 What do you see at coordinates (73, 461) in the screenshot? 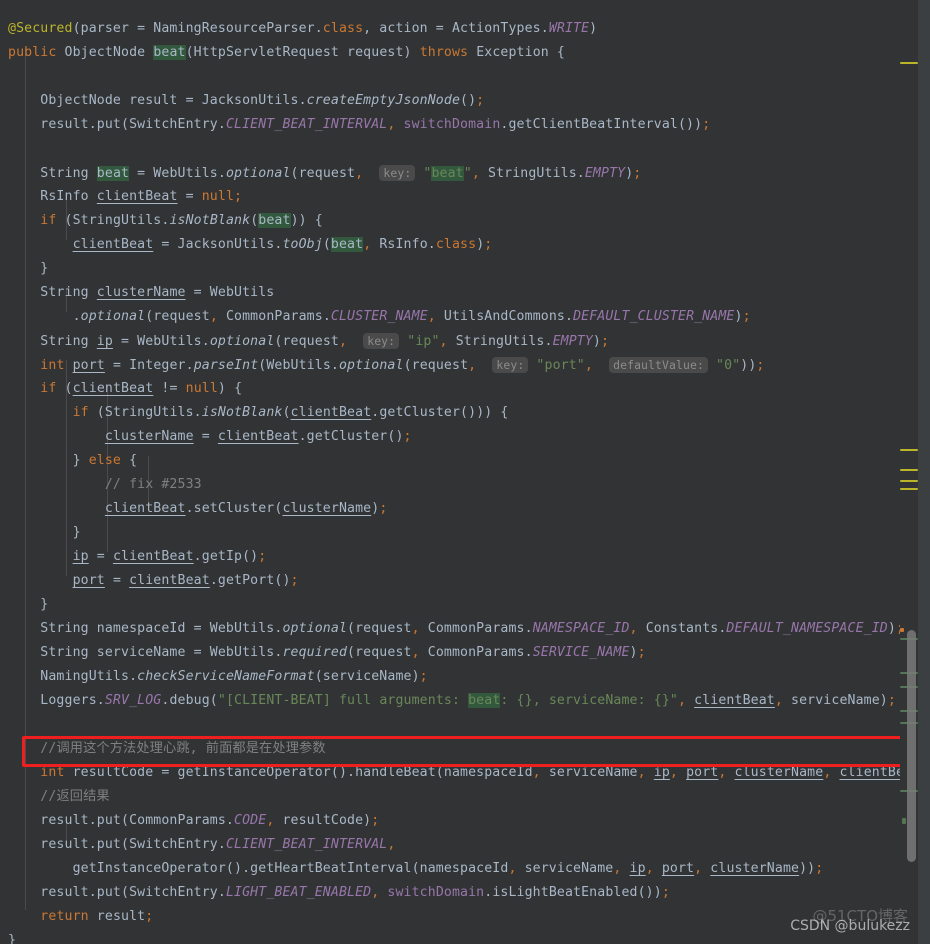
I see `code-line: } else {` at bounding box center [73, 461].